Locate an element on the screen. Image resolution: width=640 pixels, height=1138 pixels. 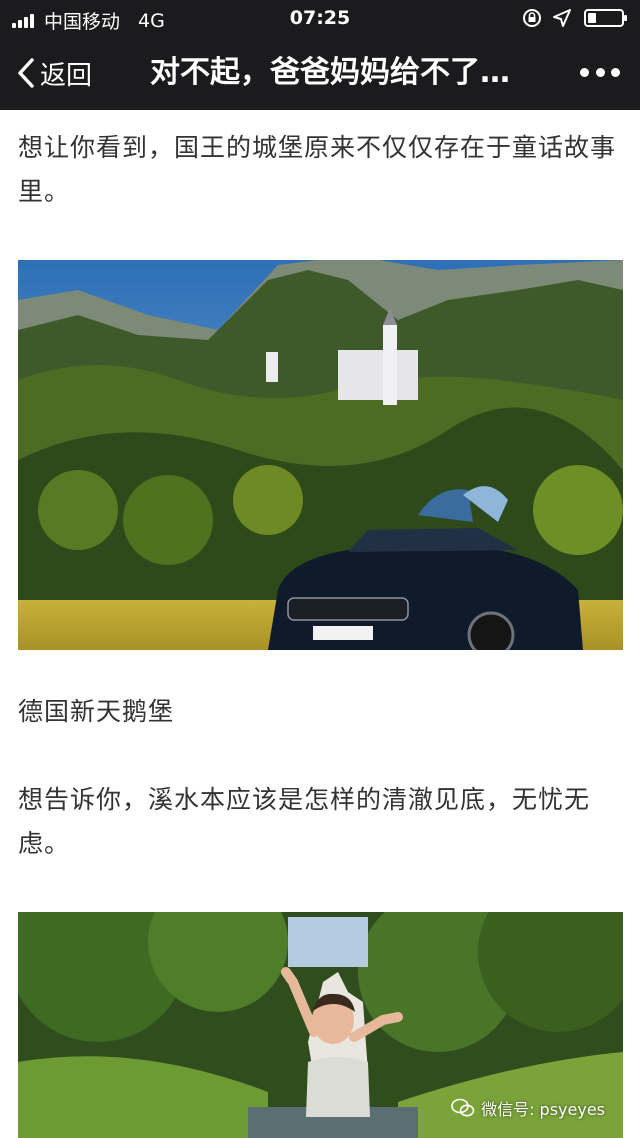
back-label: 返回 is located at coordinates (66, 75).